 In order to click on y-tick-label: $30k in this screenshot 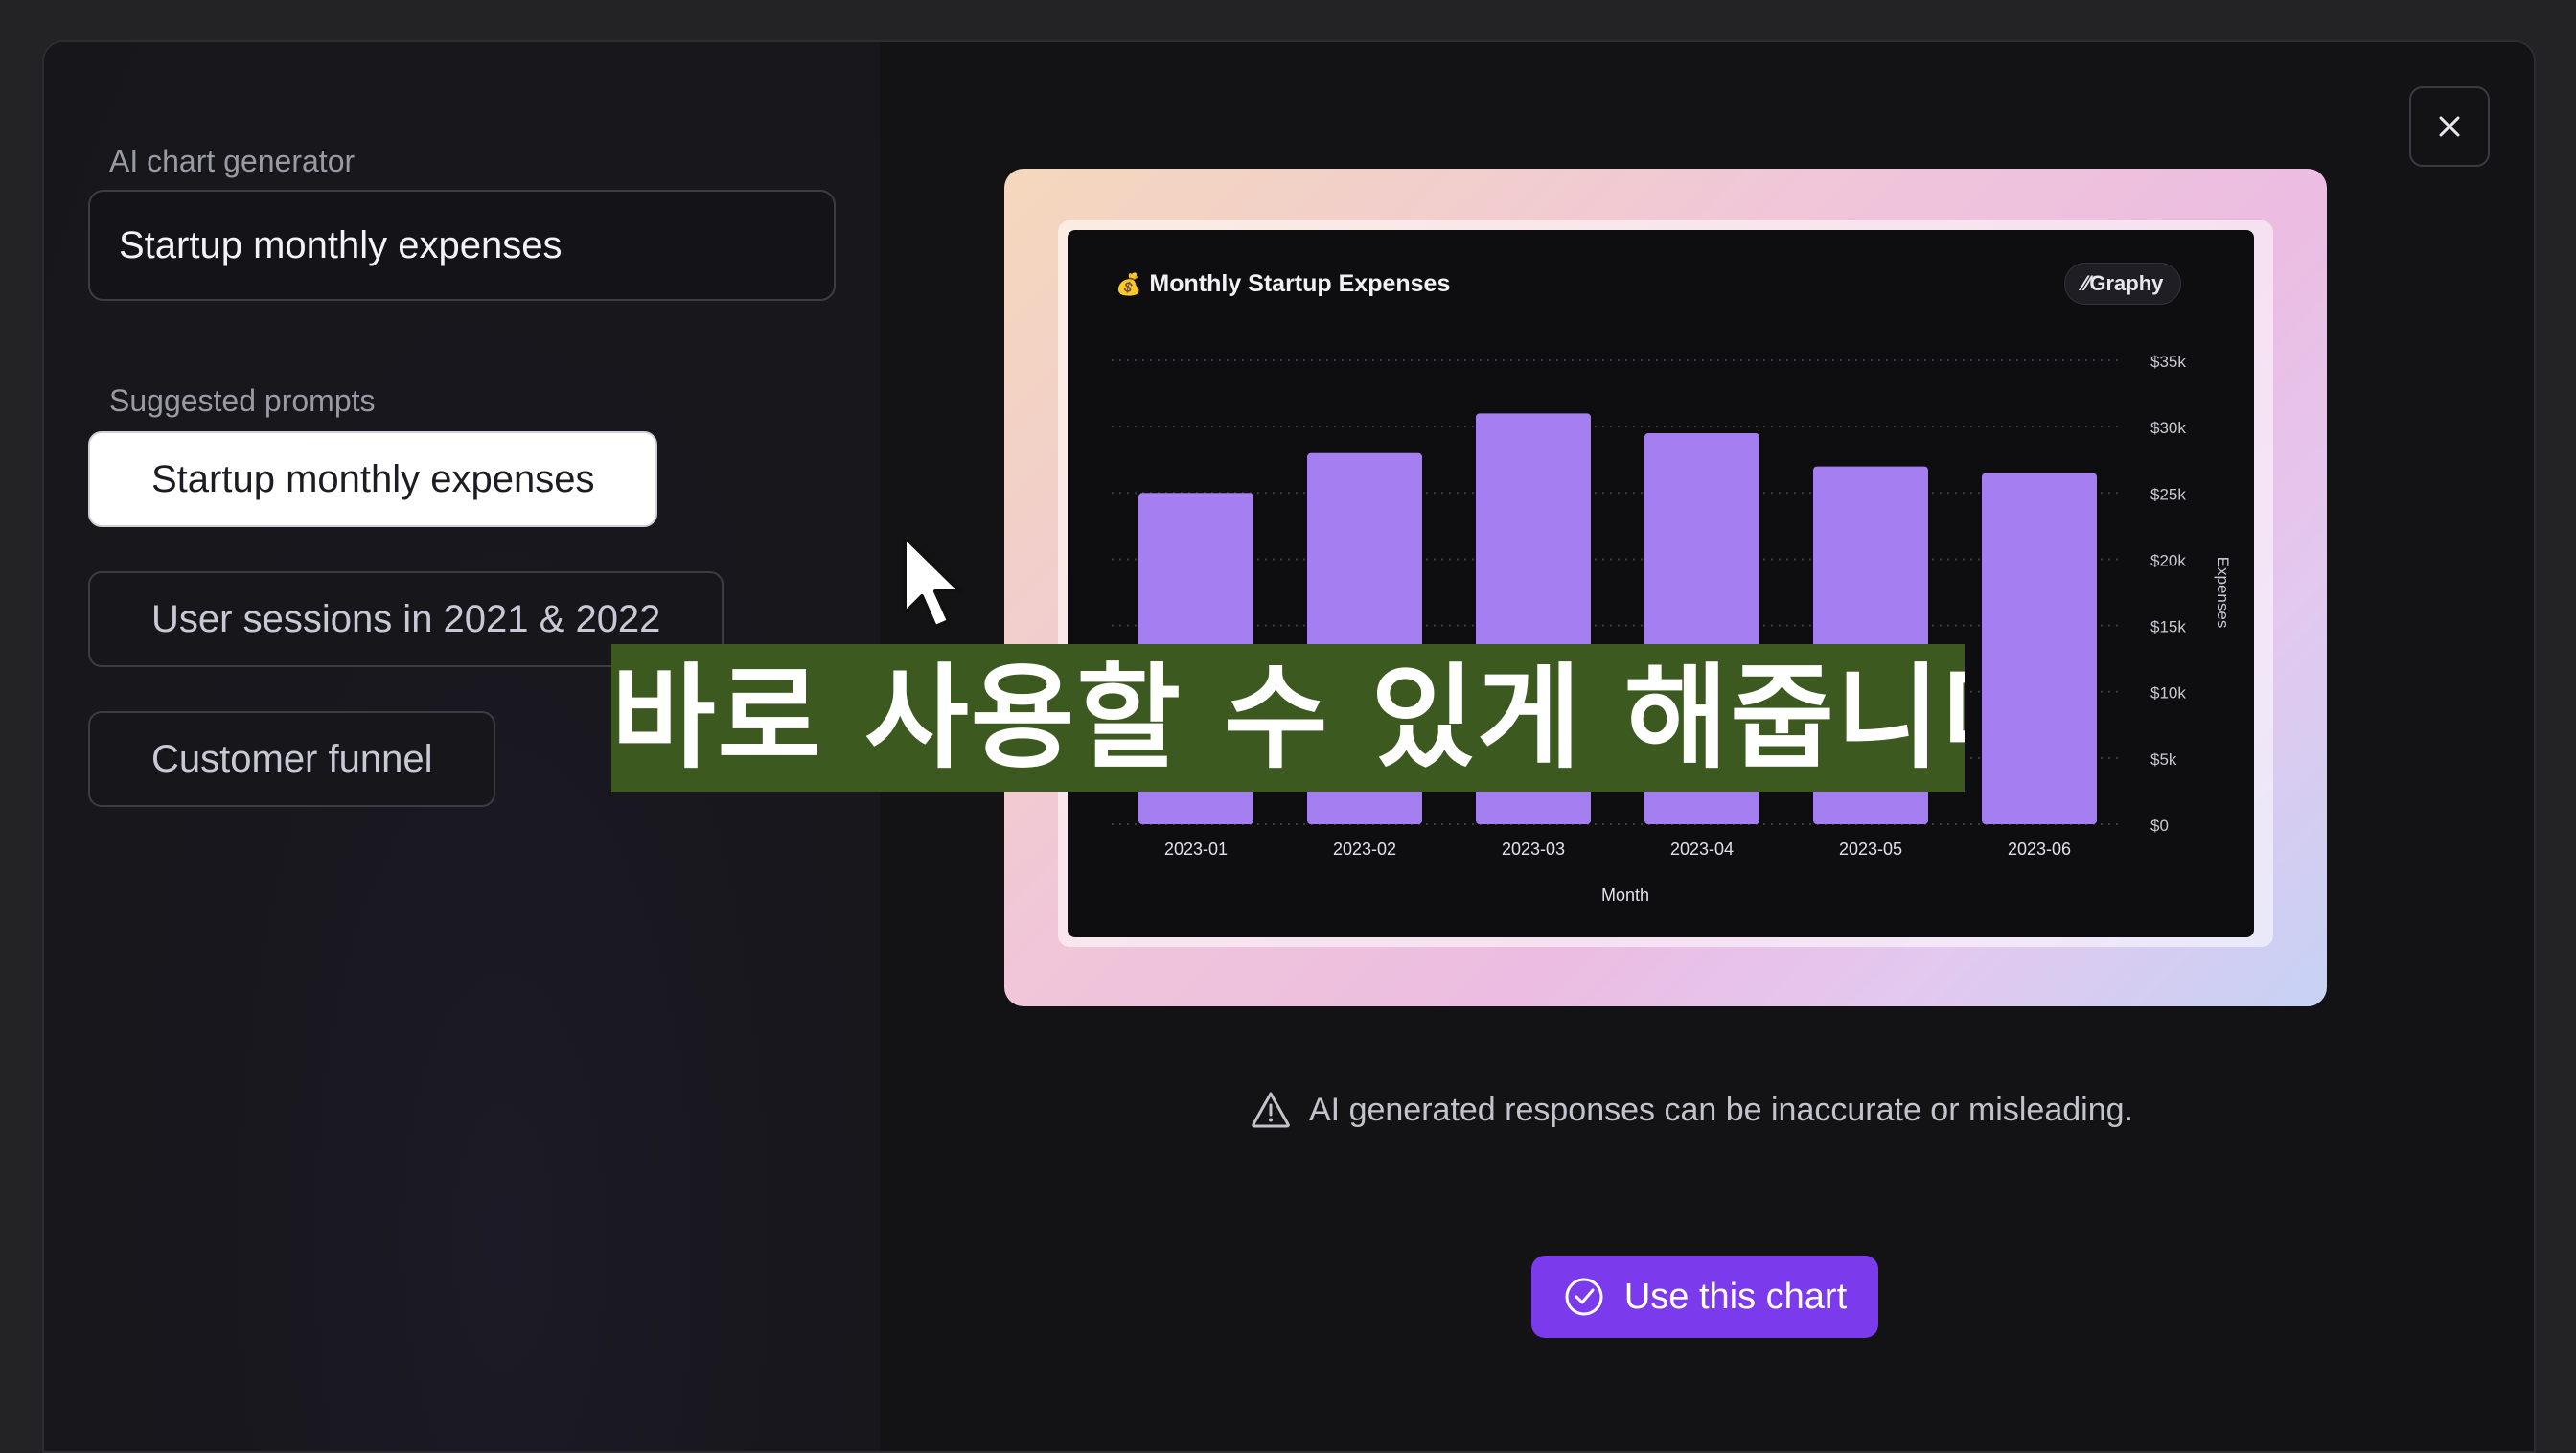, I will do `click(2168, 428)`.